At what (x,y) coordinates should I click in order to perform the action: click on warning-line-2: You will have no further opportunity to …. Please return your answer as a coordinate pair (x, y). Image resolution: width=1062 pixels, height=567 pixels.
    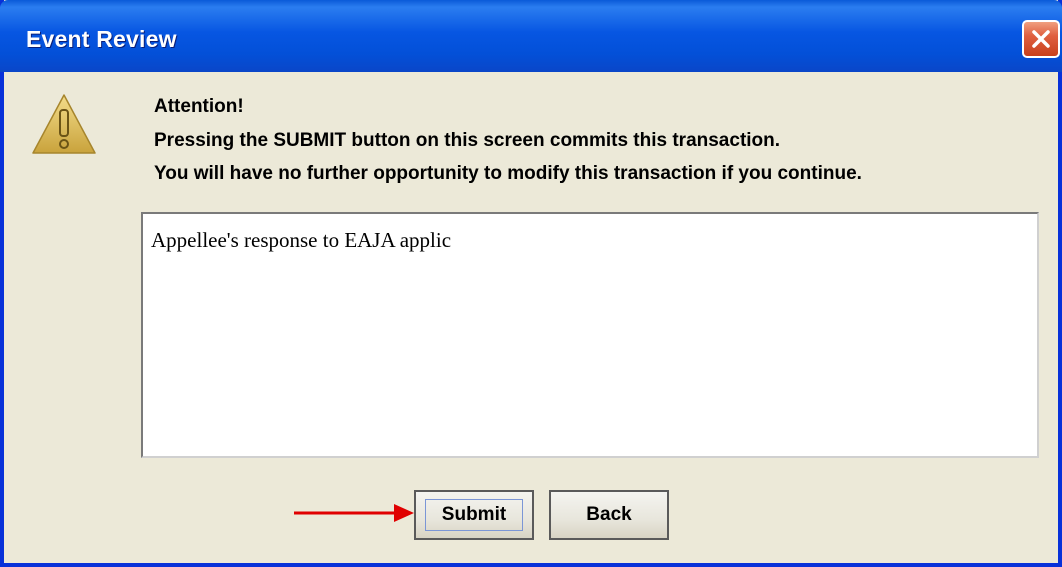
    Looking at the image, I should click on (508, 173).